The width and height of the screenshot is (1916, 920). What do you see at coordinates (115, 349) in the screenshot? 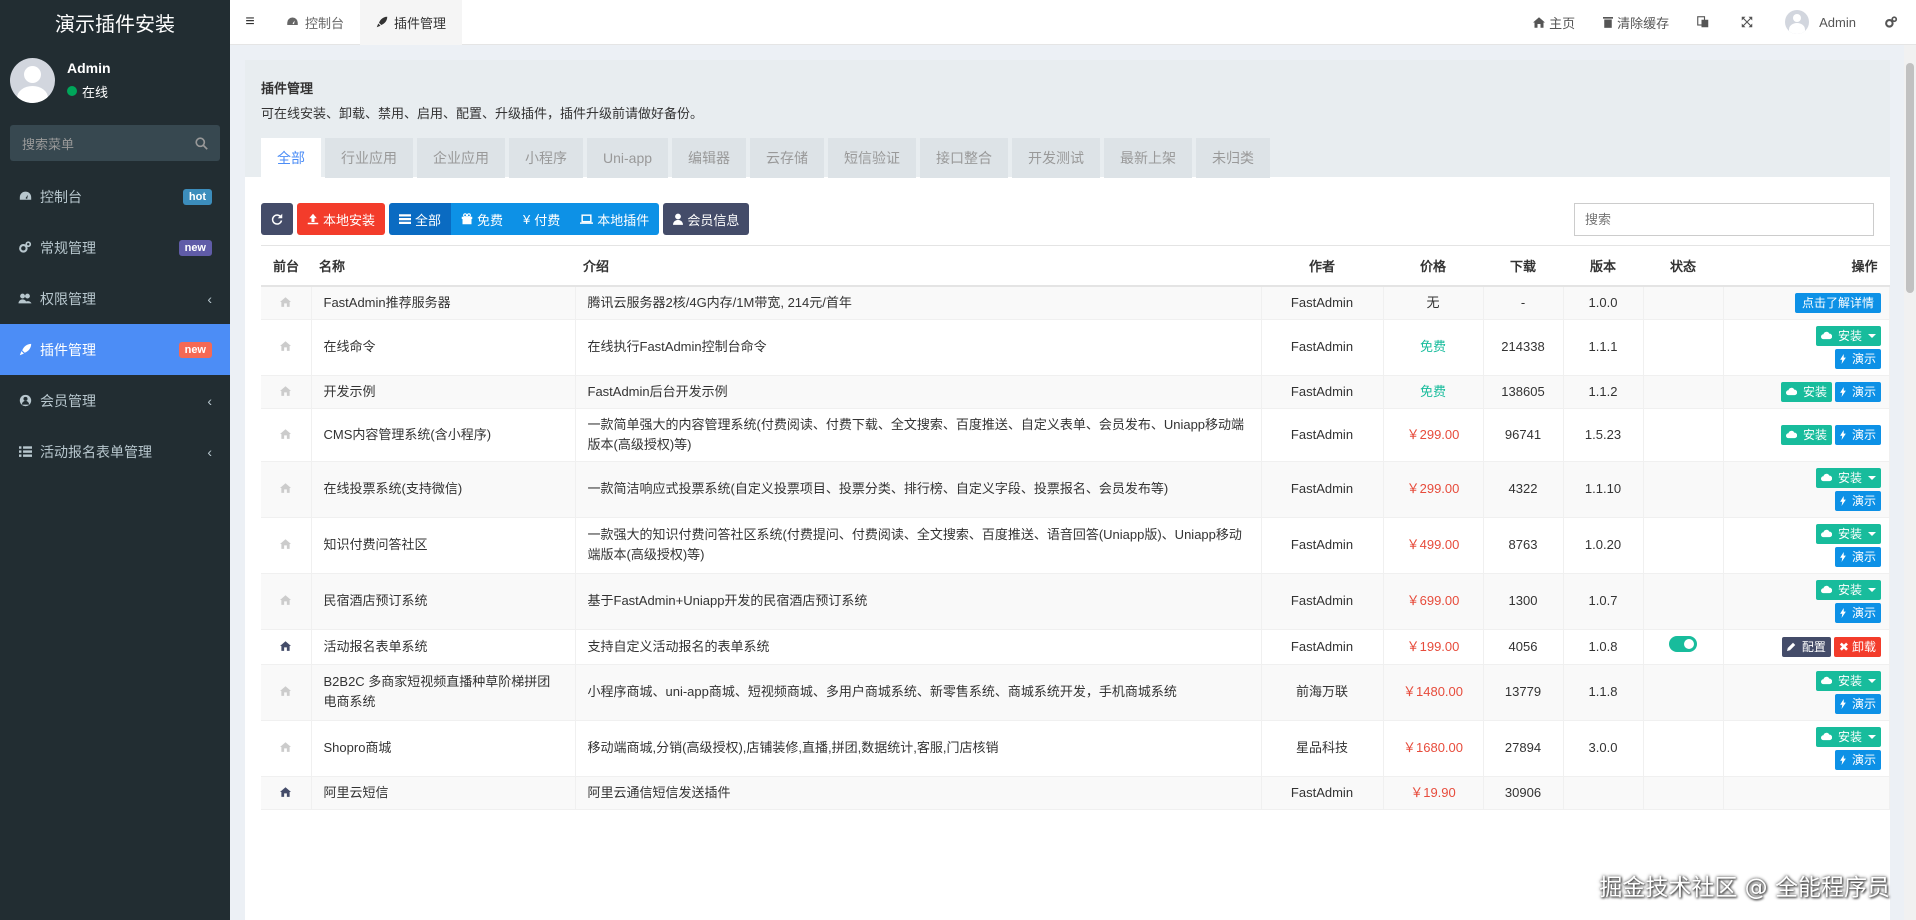
I see `sidebar-item-plugins: 插件管理 new` at bounding box center [115, 349].